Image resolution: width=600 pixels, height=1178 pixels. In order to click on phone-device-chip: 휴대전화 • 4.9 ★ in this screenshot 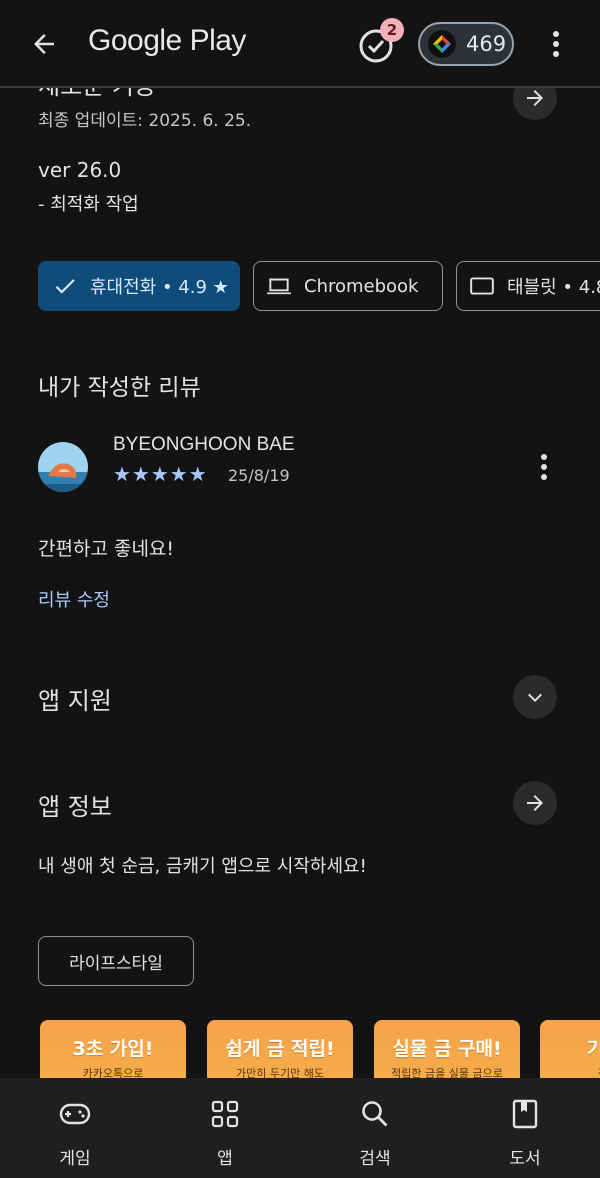, I will do `click(139, 286)`.